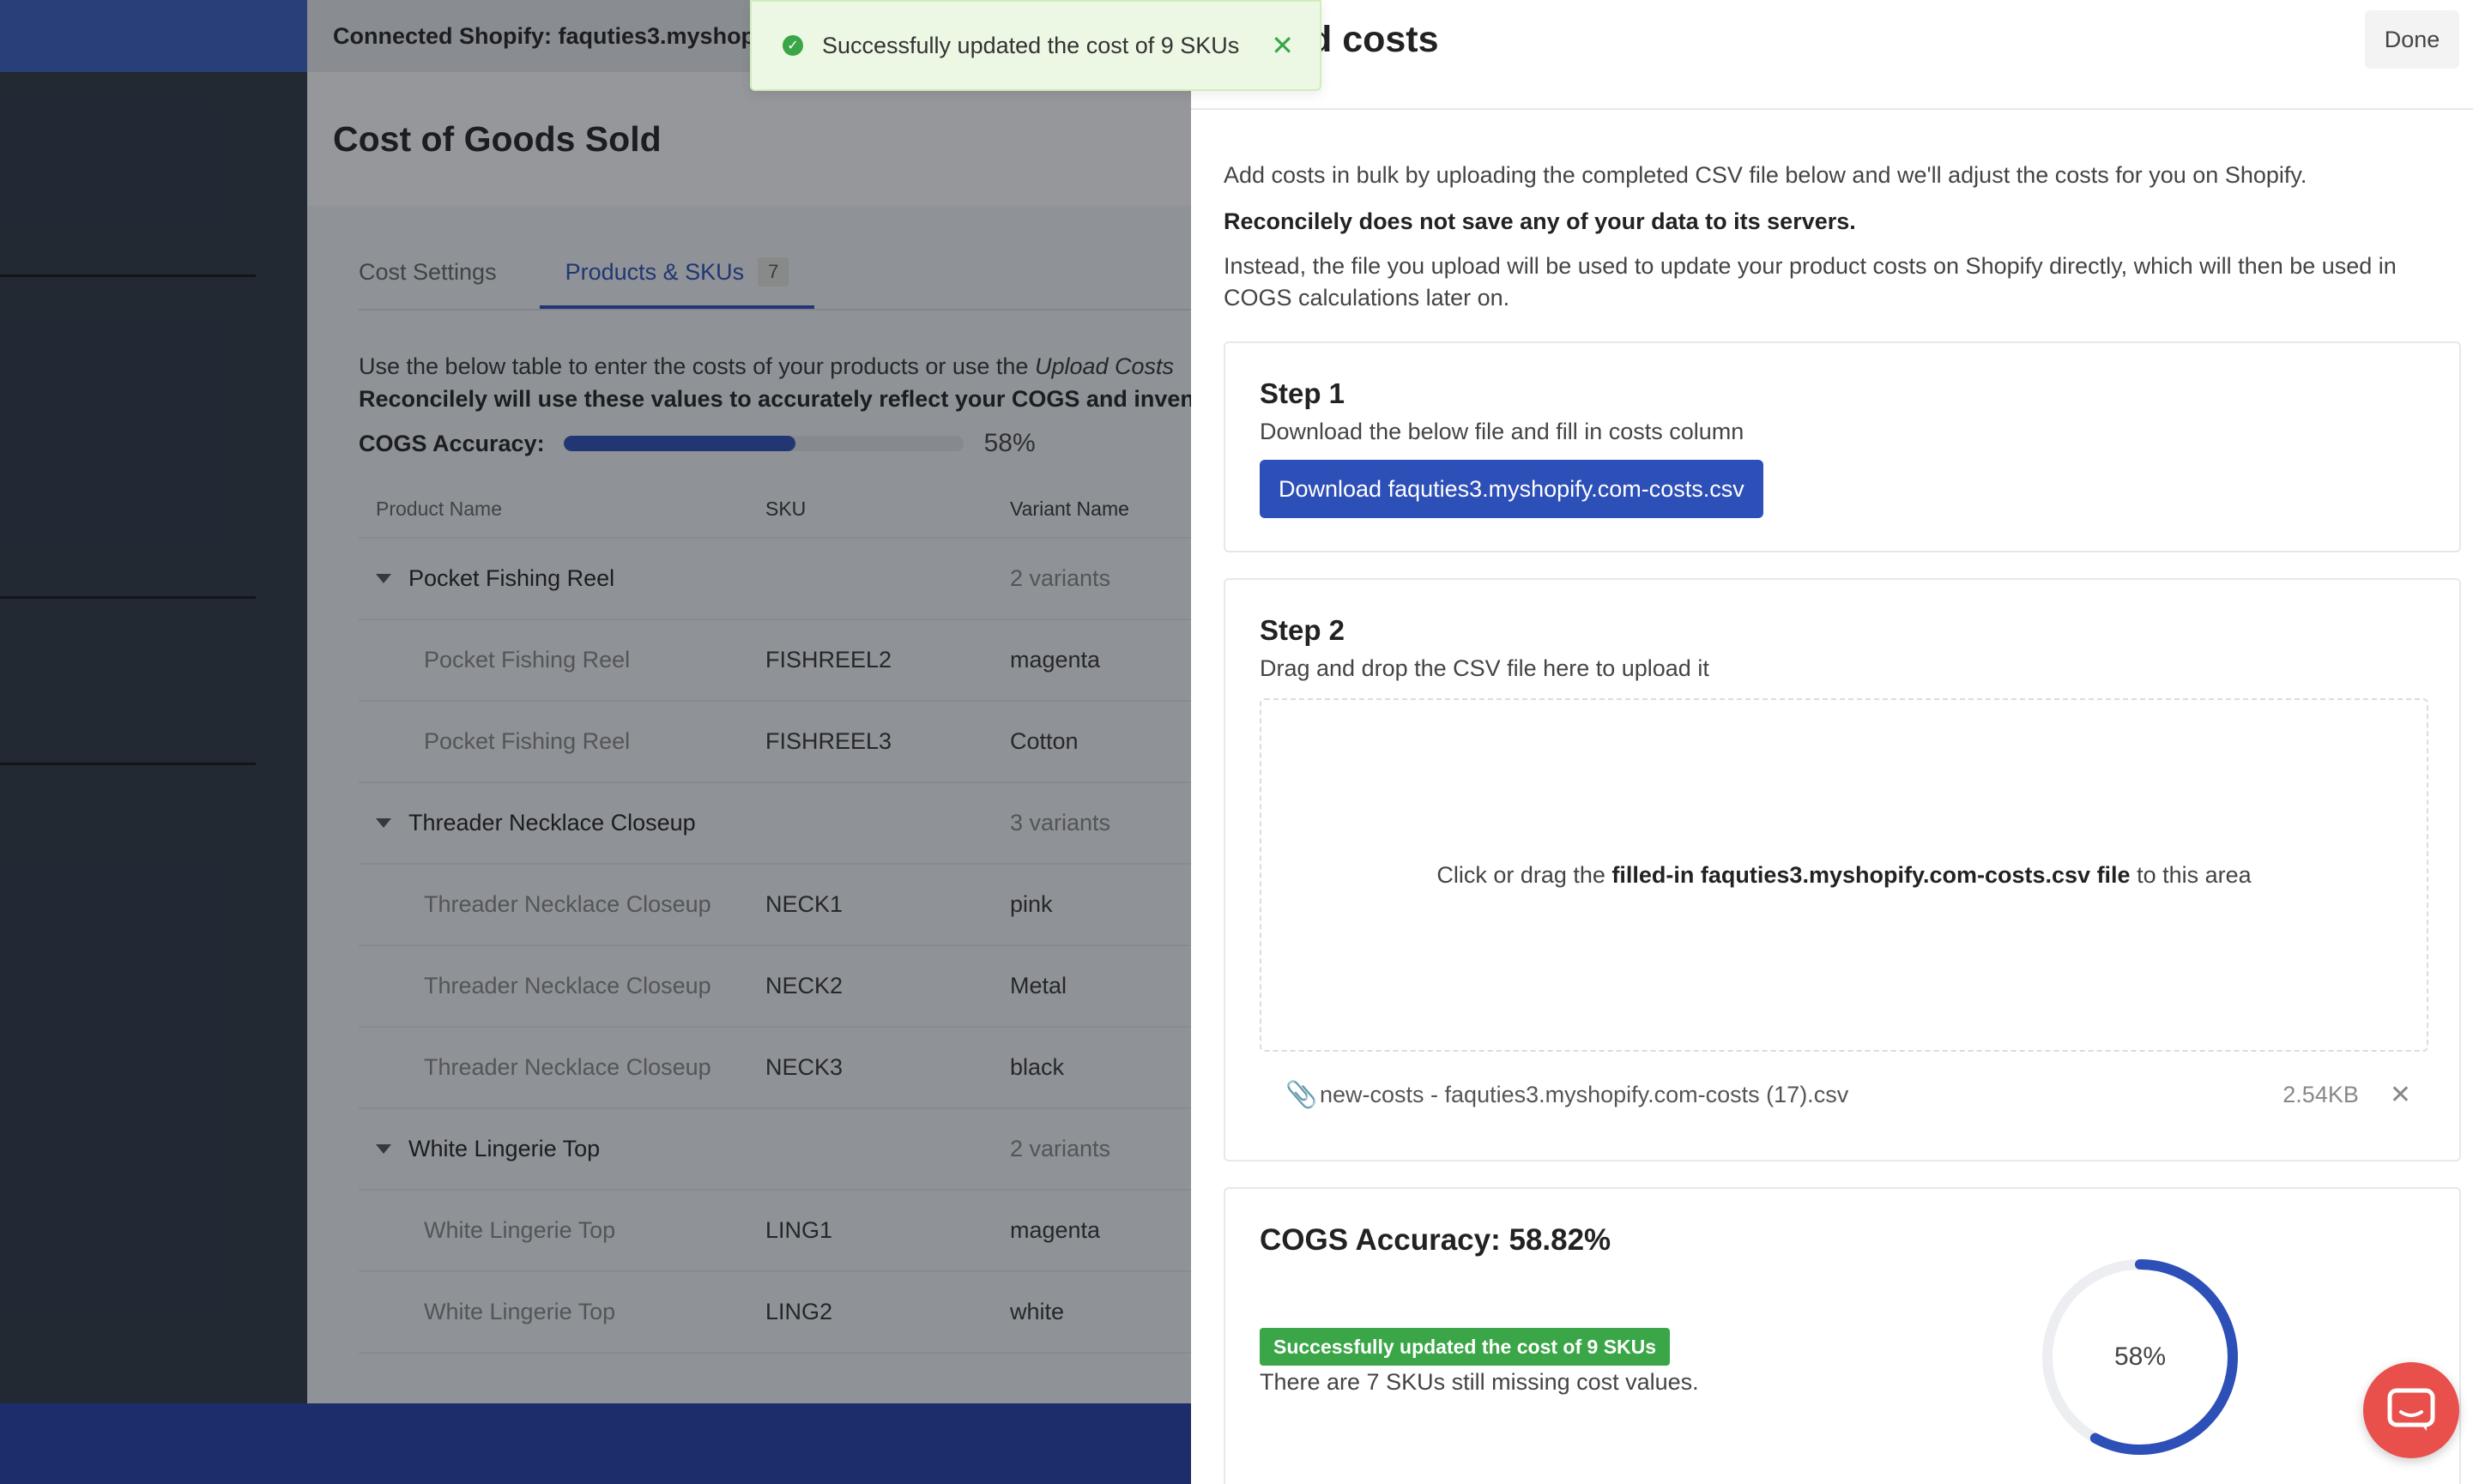 This screenshot has width=2473, height=1484. I want to click on bottom-bar, so click(595, 1443).